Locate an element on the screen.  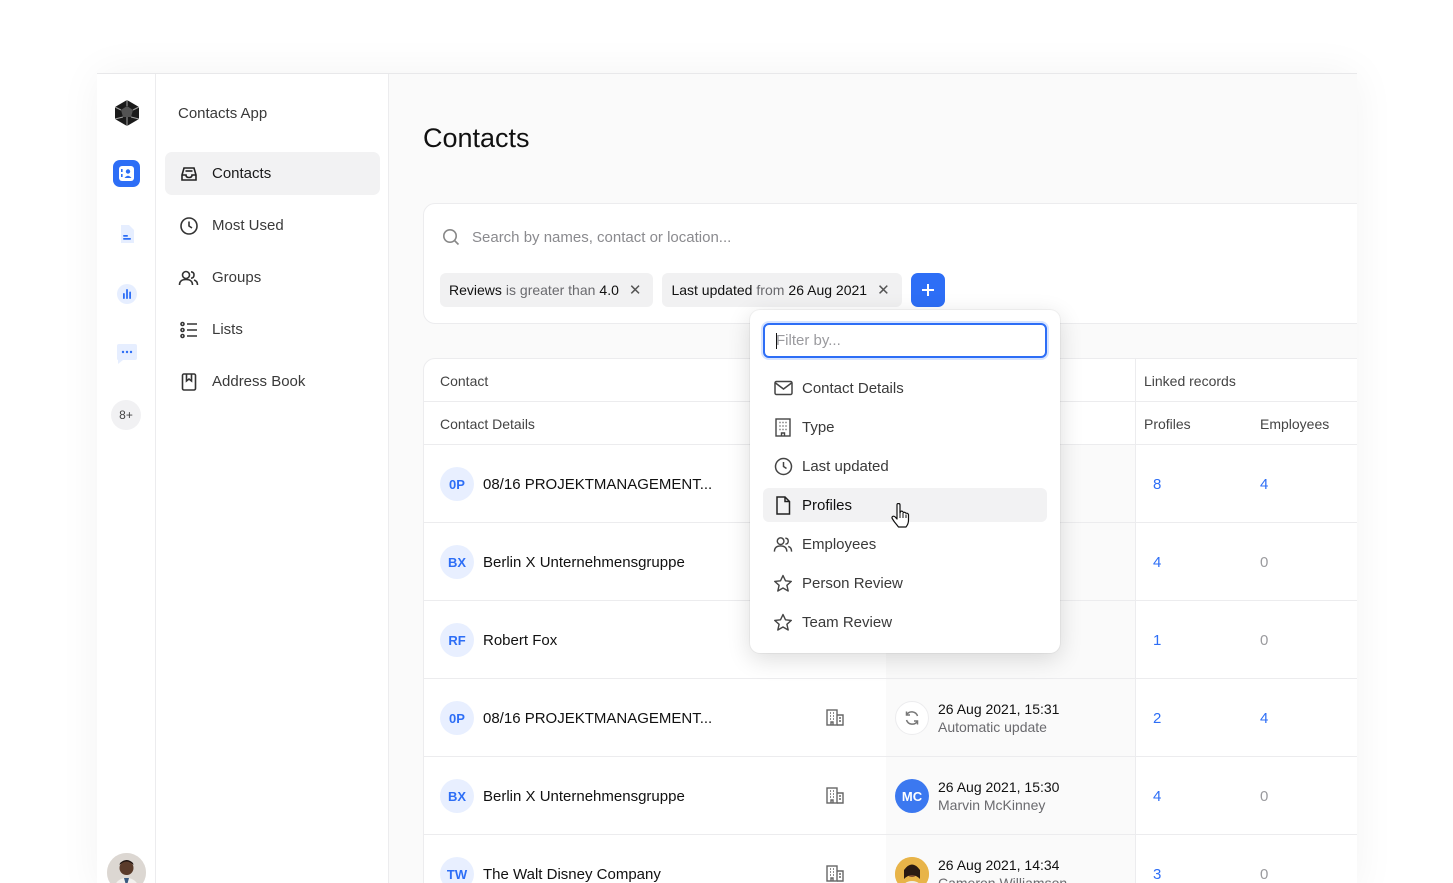
group-header-contact: Contact is located at coordinates (464, 381).